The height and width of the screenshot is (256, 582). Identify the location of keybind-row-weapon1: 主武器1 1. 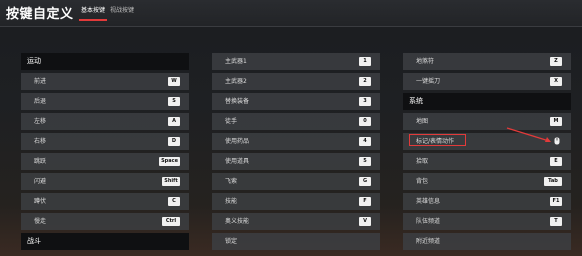
(296, 61).